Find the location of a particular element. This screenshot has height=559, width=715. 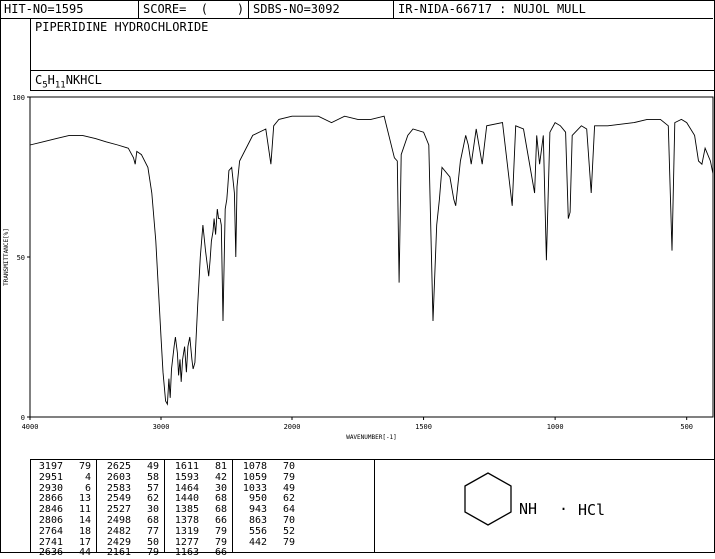

peak-row: 1319 79 is located at coordinates (197, 531).